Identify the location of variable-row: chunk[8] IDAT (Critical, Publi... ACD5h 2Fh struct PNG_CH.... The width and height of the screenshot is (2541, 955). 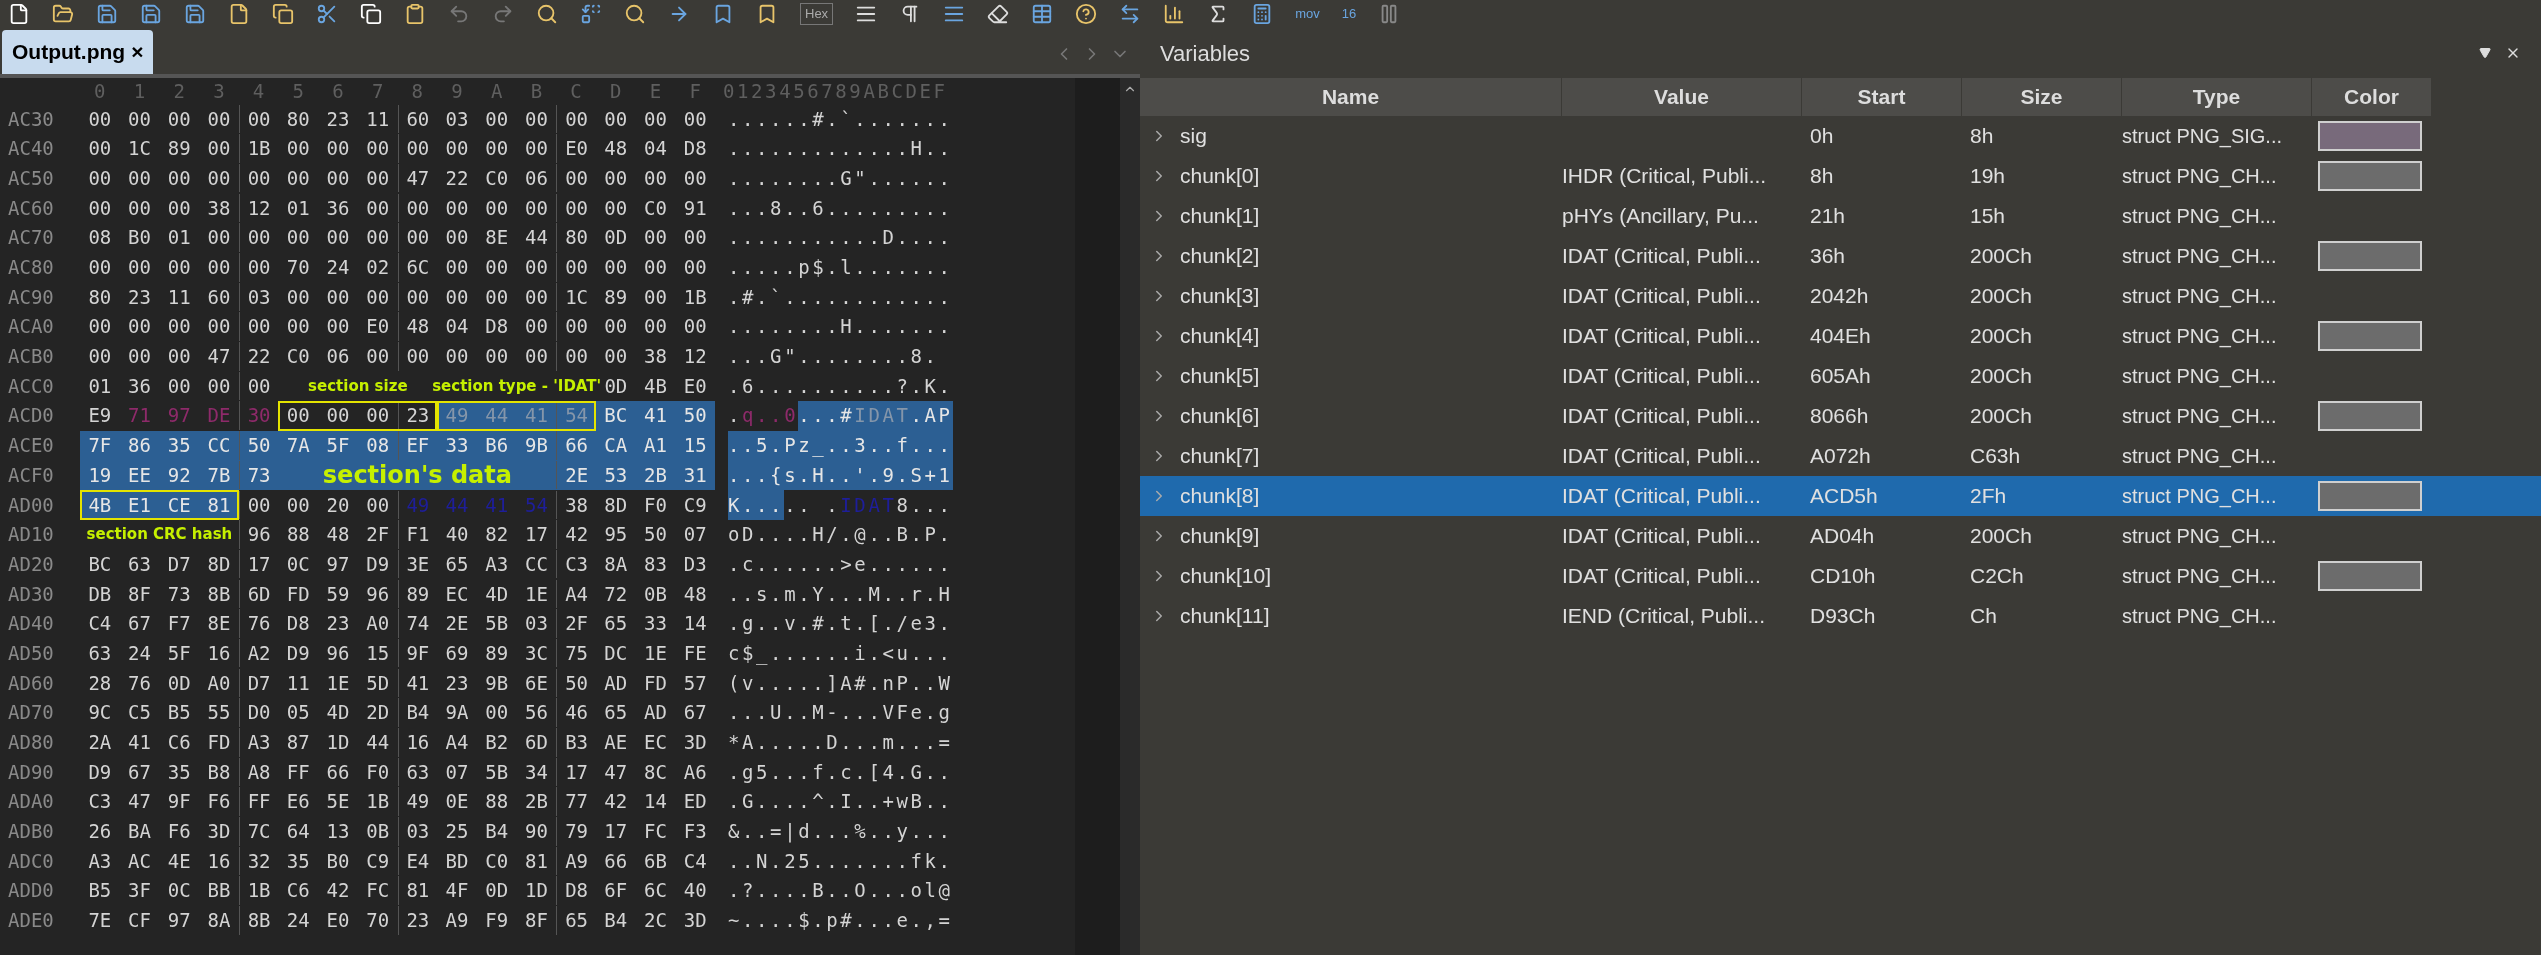
(1840, 496).